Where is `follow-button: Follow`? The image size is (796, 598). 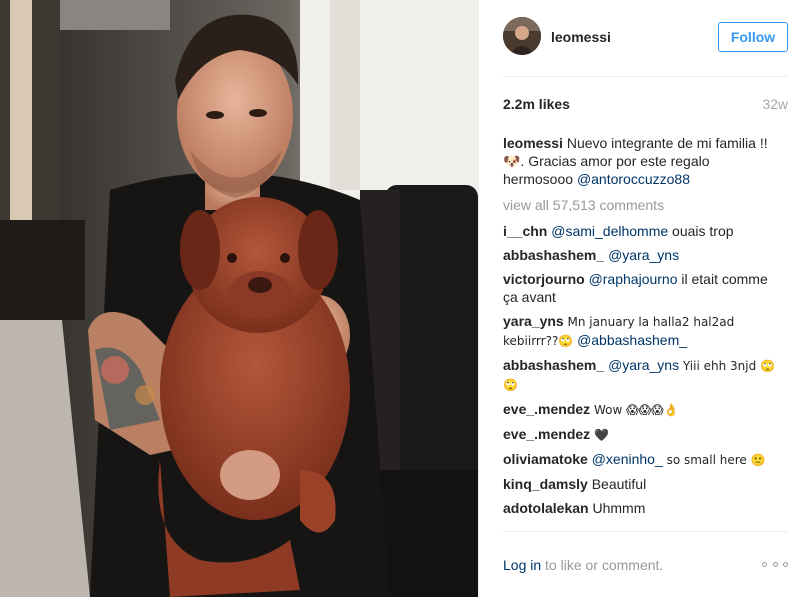 follow-button: Follow is located at coordinates (753, 37).